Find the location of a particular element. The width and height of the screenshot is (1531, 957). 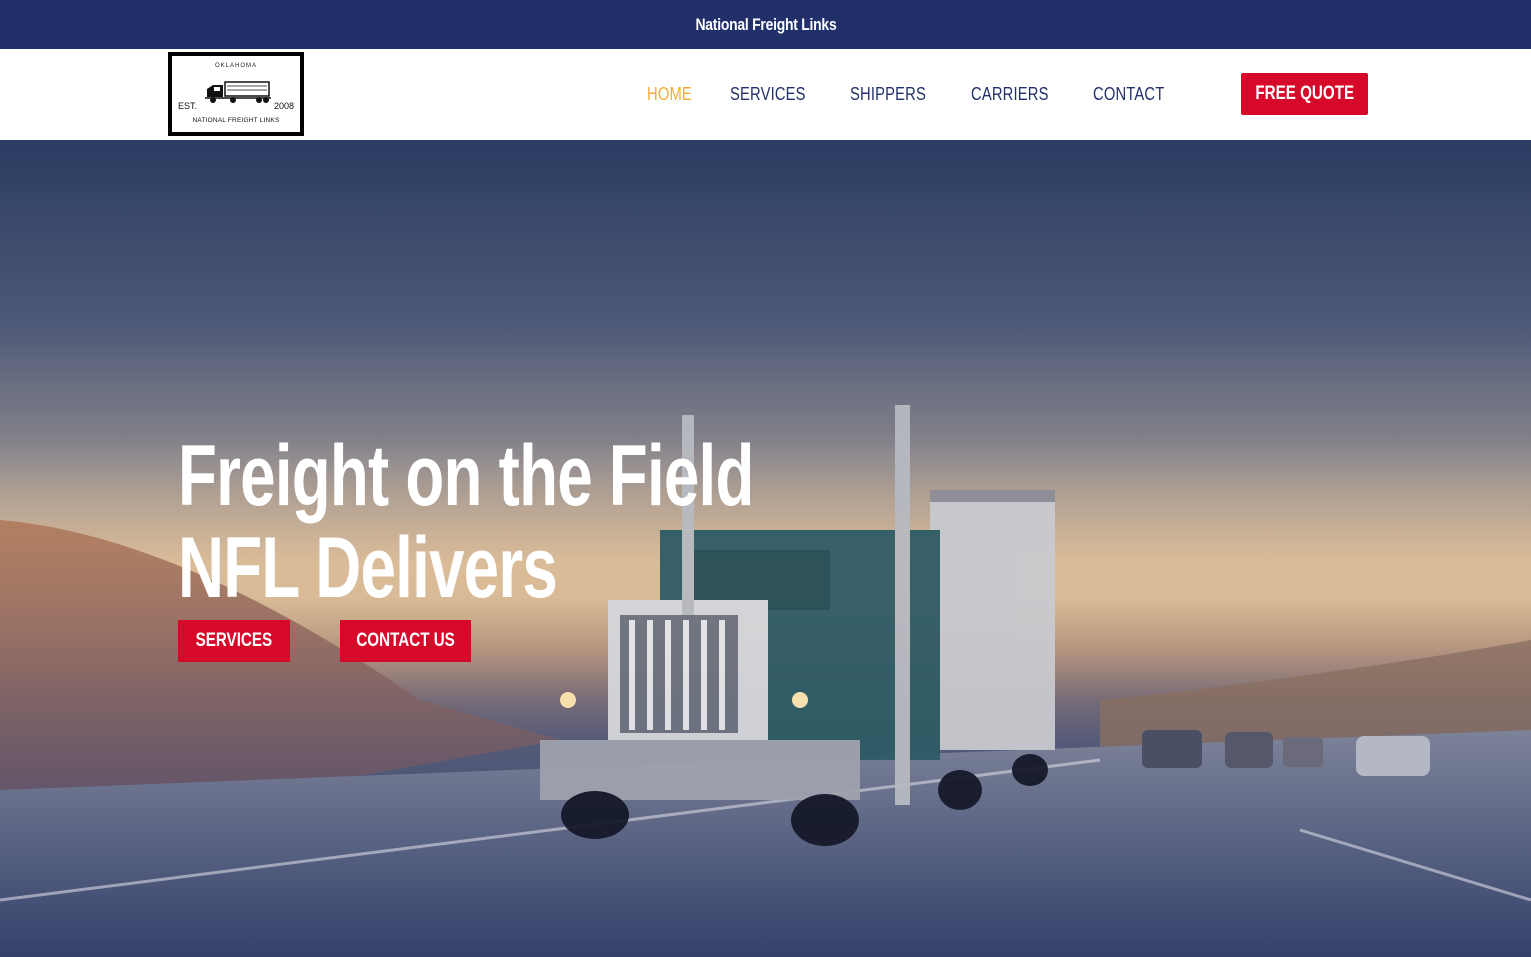

hero-contact-button: CONTACT US is located at coordinates (405, 641).